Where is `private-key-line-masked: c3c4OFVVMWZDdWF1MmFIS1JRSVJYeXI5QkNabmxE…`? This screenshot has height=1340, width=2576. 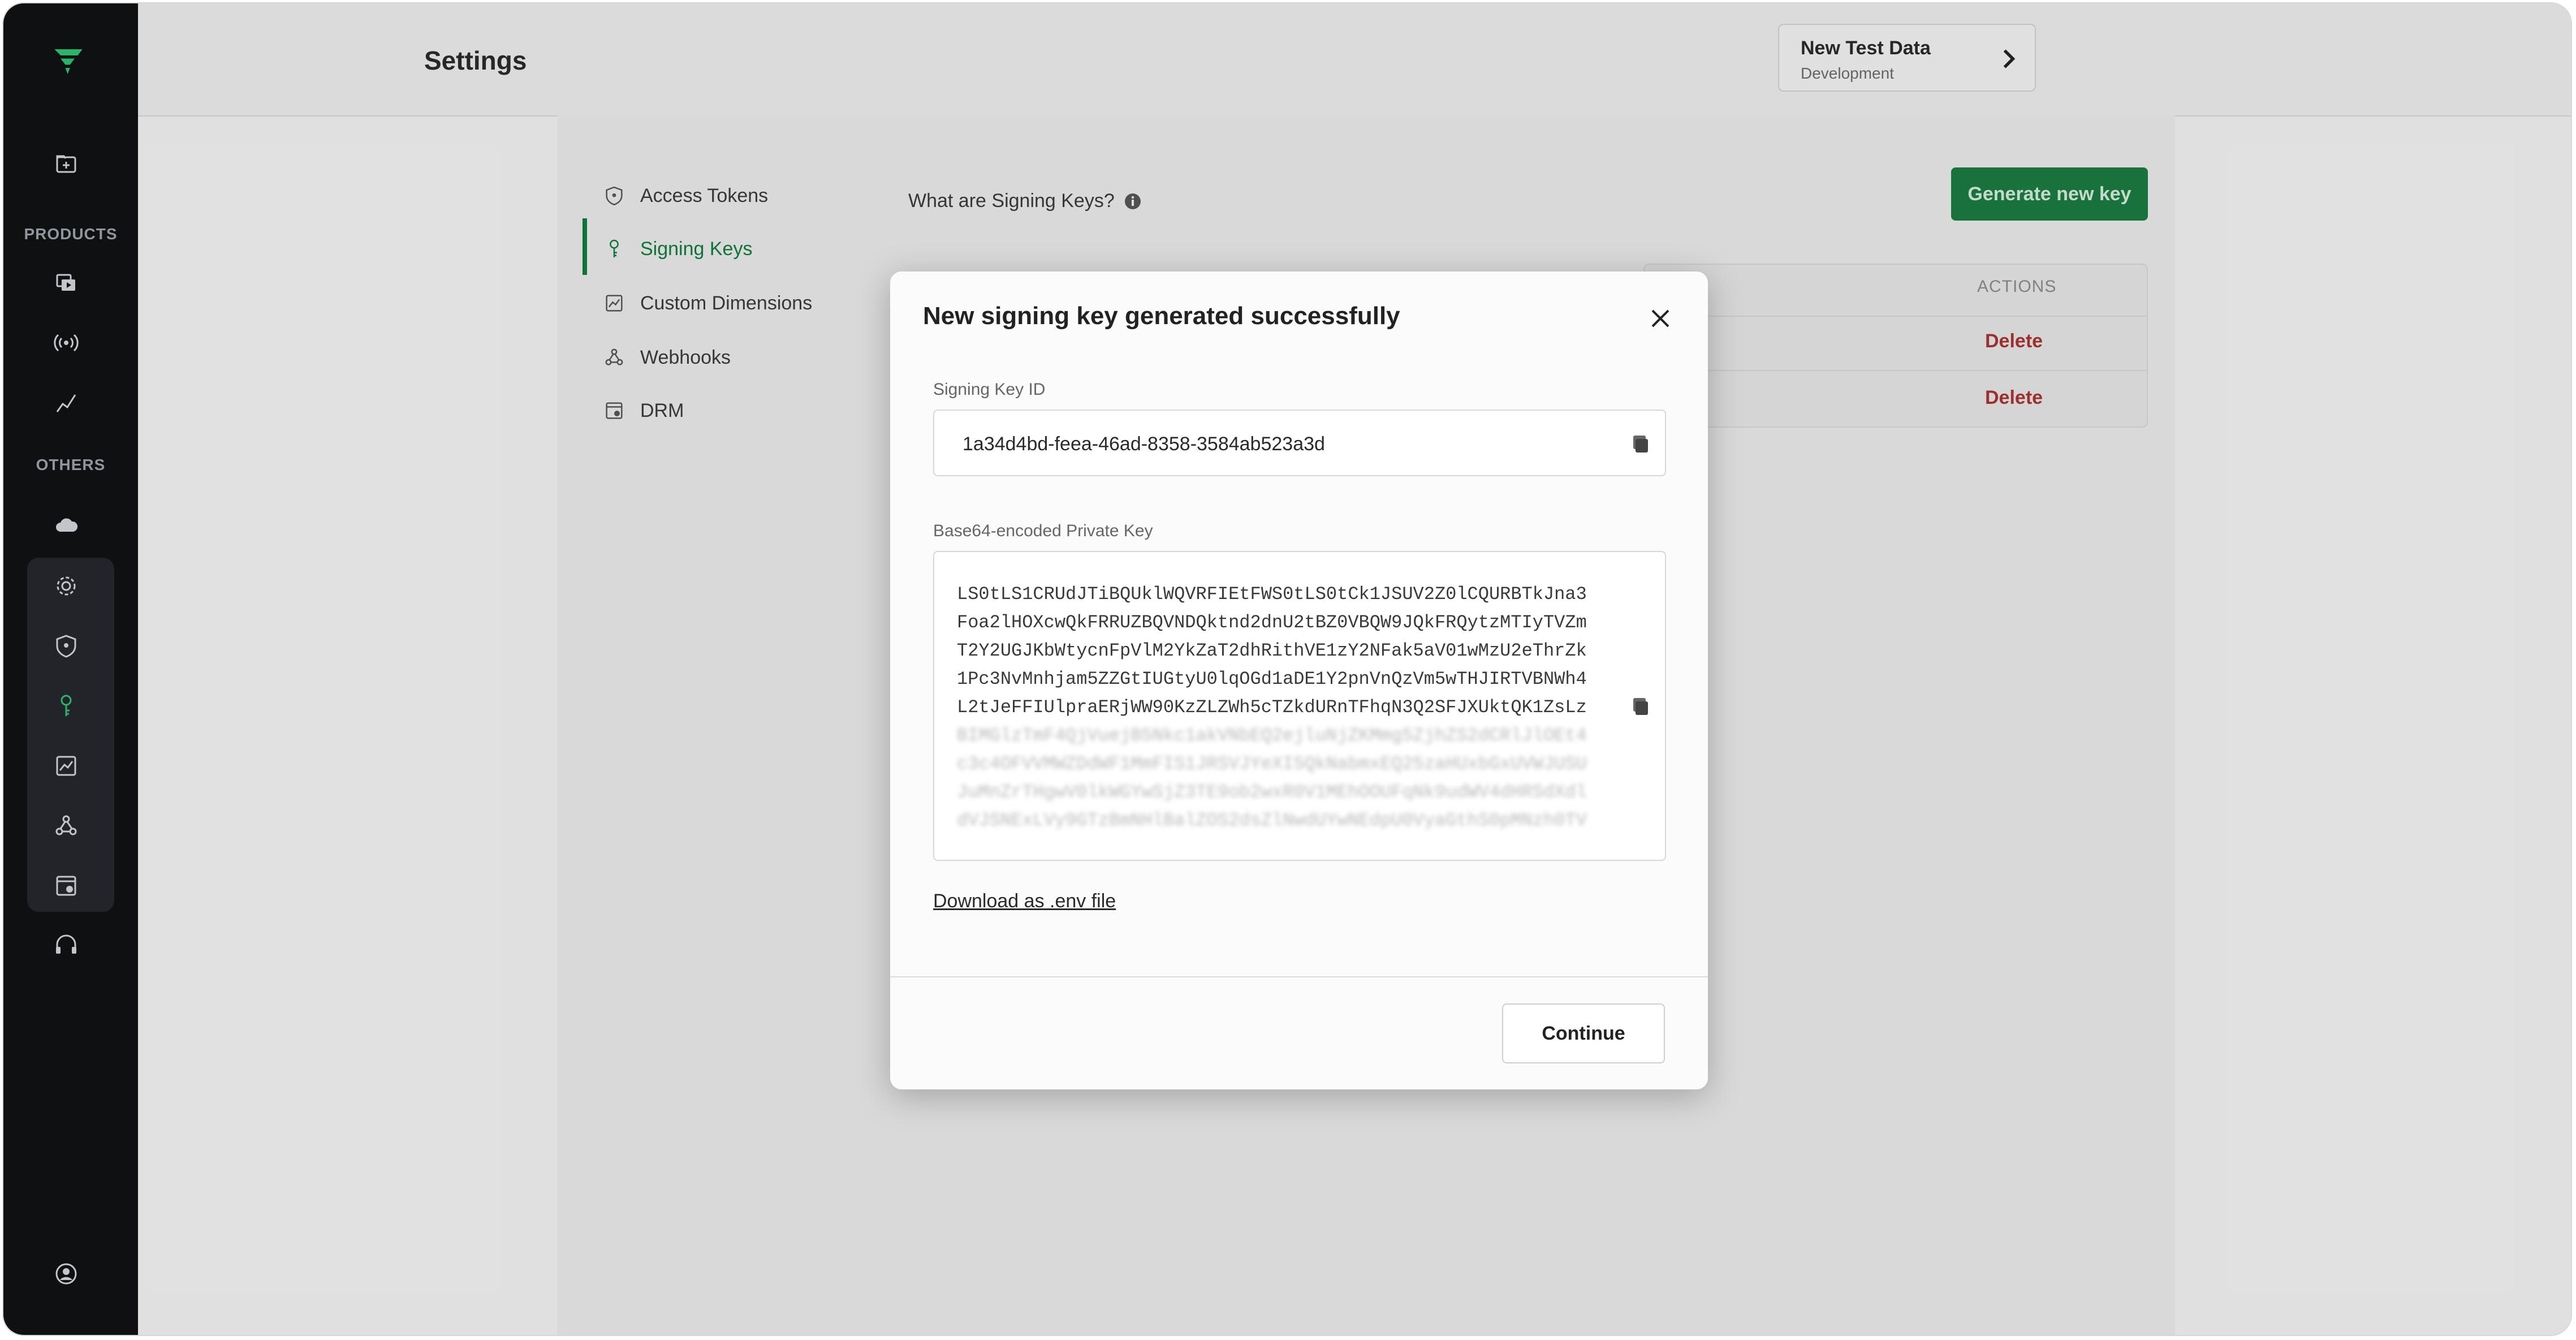
private-key-line-masked: c3c4OFVVMWZDdWF1MmFIS1JRSVJYeXI5QkNabmxE… is located at coordinates (1272, 763).